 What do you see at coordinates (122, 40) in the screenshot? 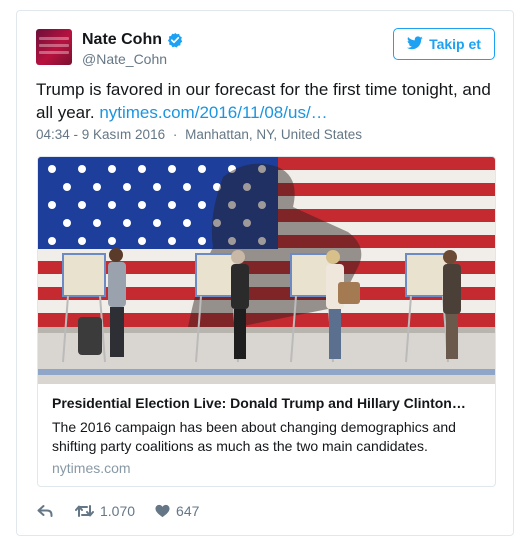
I see `author-name: Nate Cohn` at bounding box center [122, 40].